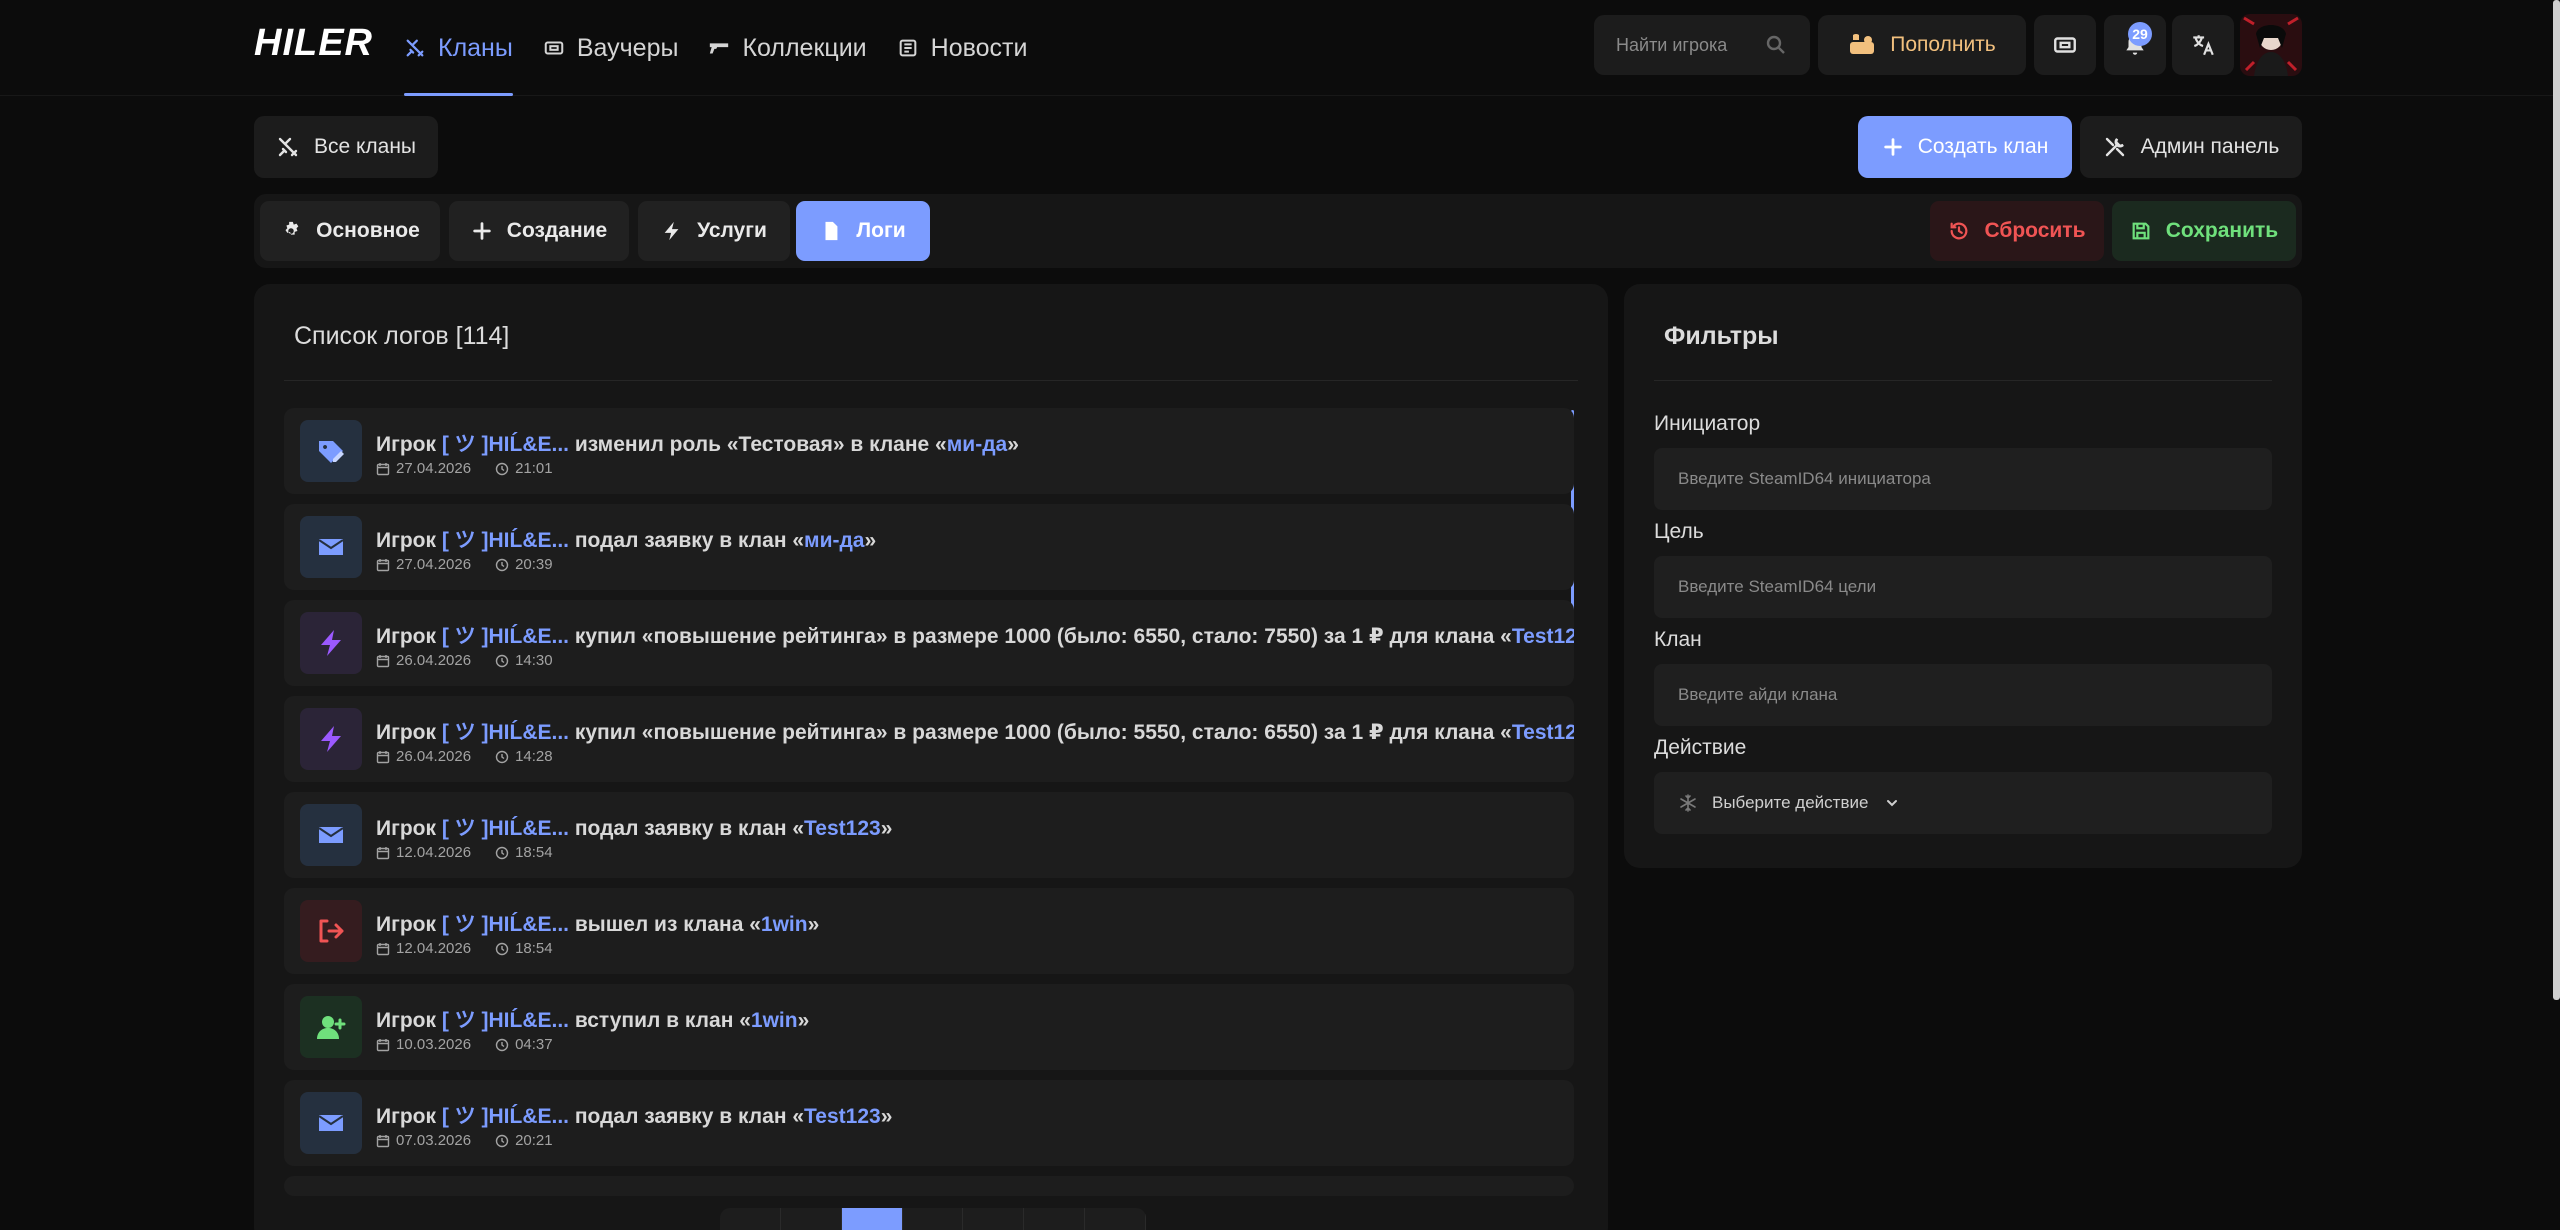 The width and height of the screenshot is (2560, 1230). What do you see at coordinates (331, 643) in the screenshot?
I see `lightning-icon` at bounding box center [331, 643].